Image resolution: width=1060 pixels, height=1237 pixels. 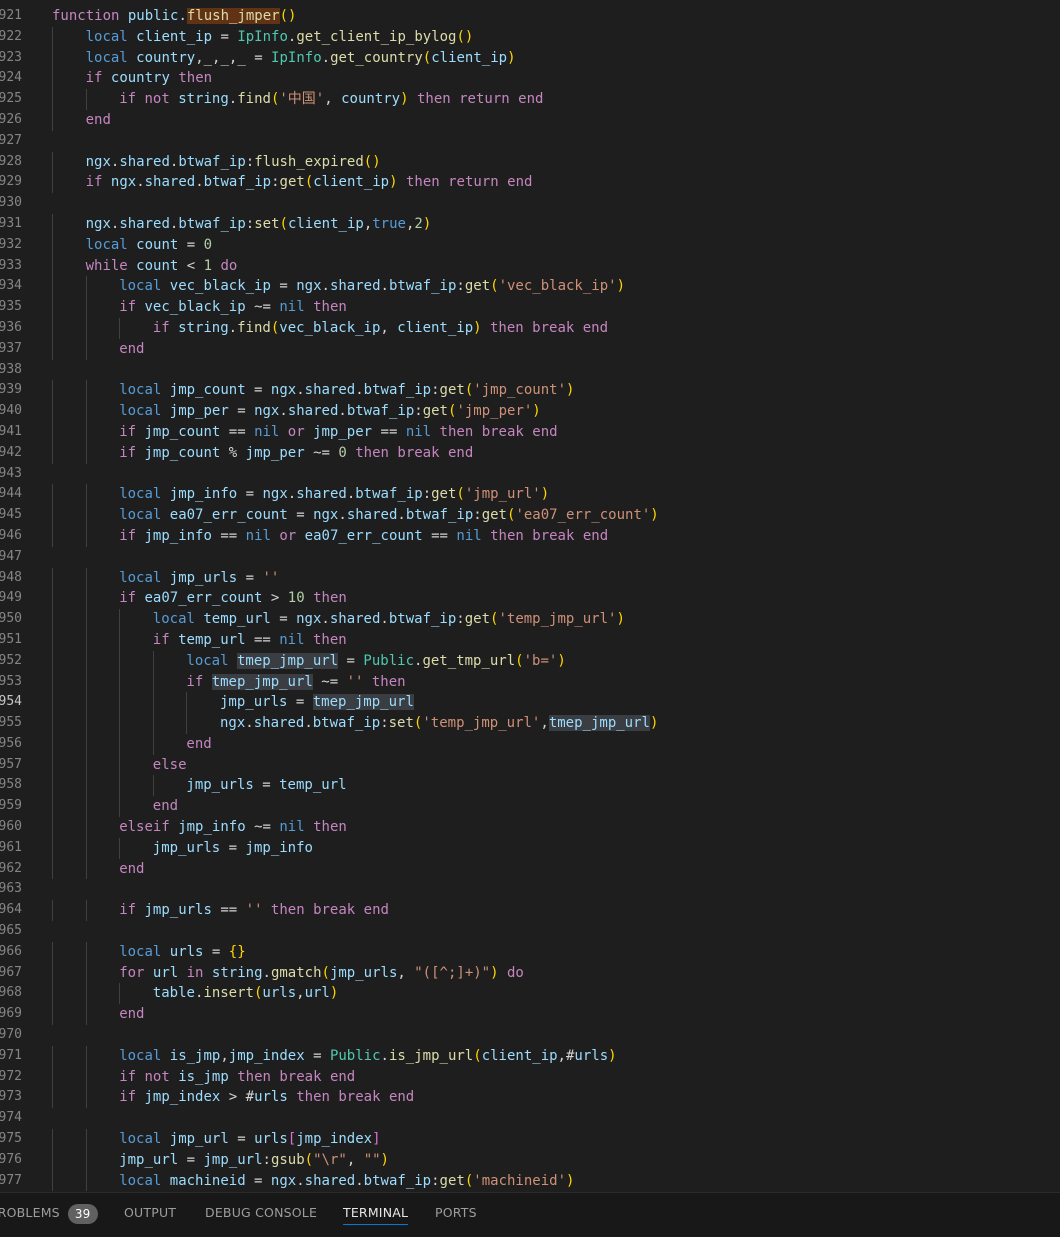 What do you see at coordinates (237, 1097) in the screenshot?
I see `code-token: > #` at bounding box center [237, 1097].